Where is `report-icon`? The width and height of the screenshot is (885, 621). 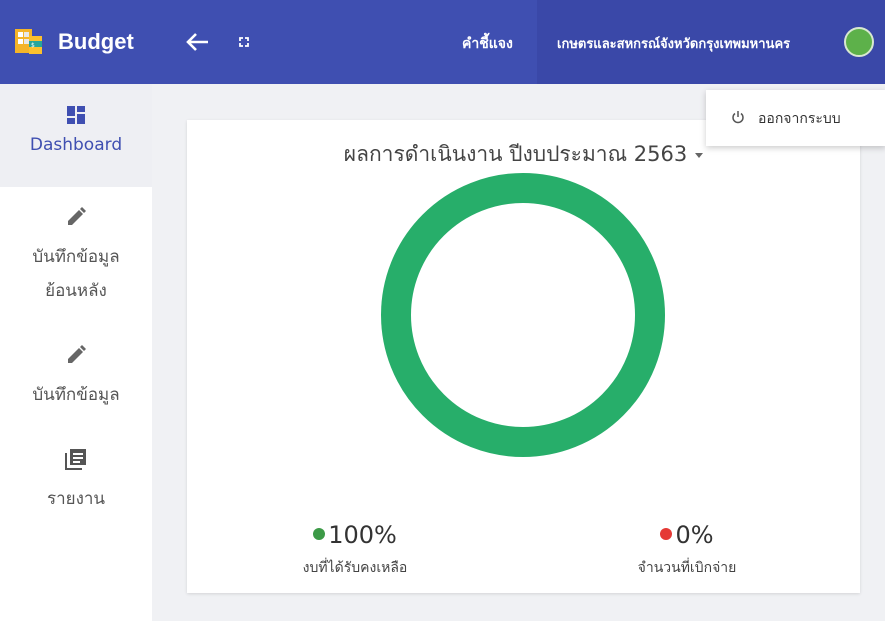
report-icon is located at coordinates (75, 459).